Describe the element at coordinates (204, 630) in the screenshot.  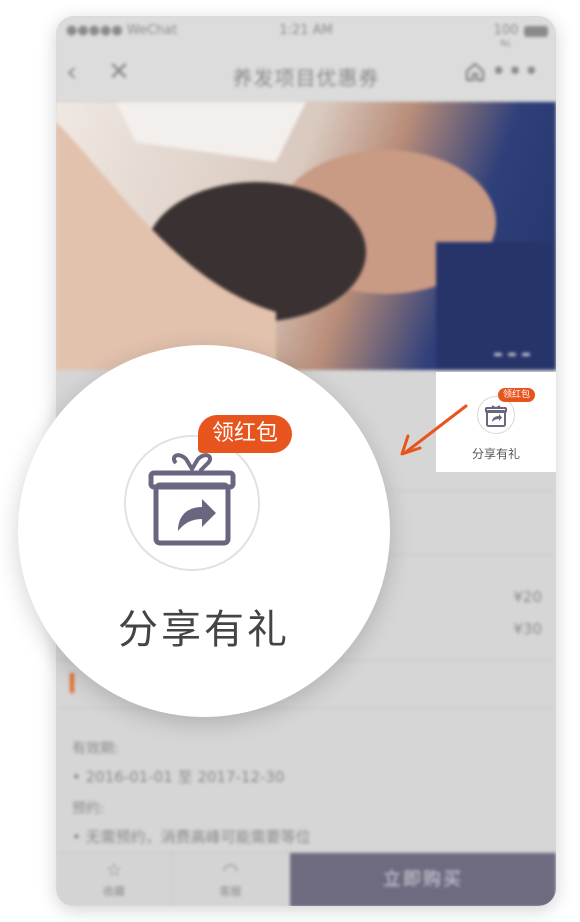
I see `share-label-large: 分享有礼` at that location.